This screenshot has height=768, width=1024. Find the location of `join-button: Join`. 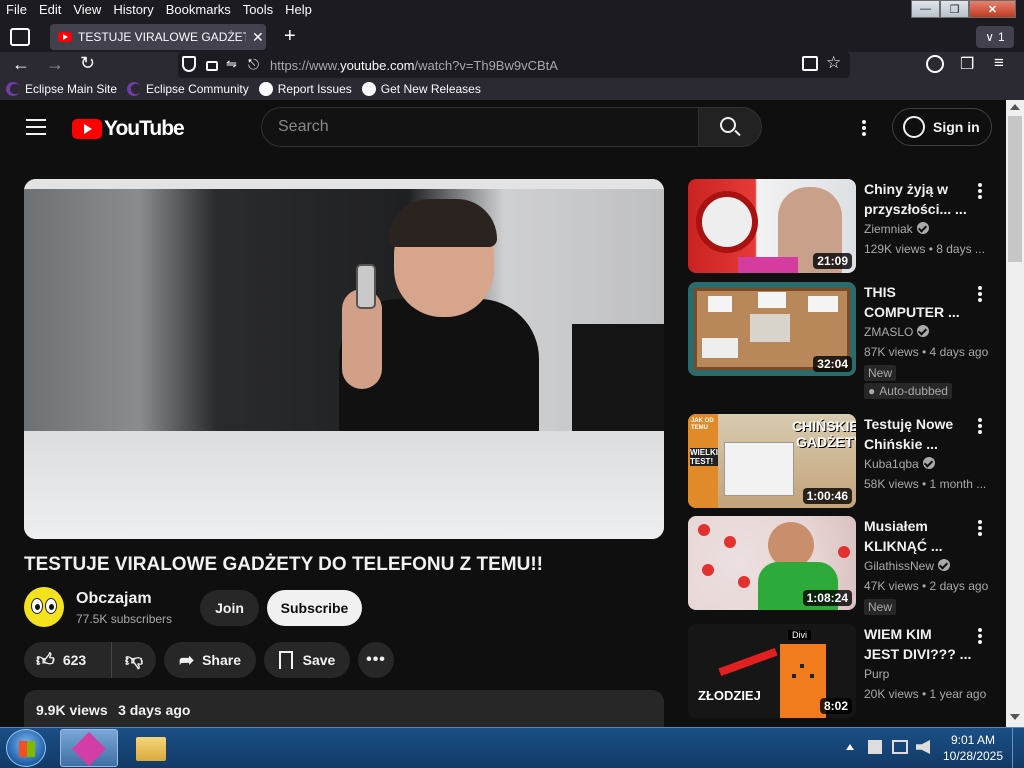

join-button: Join is located at coordinates (229, 608).